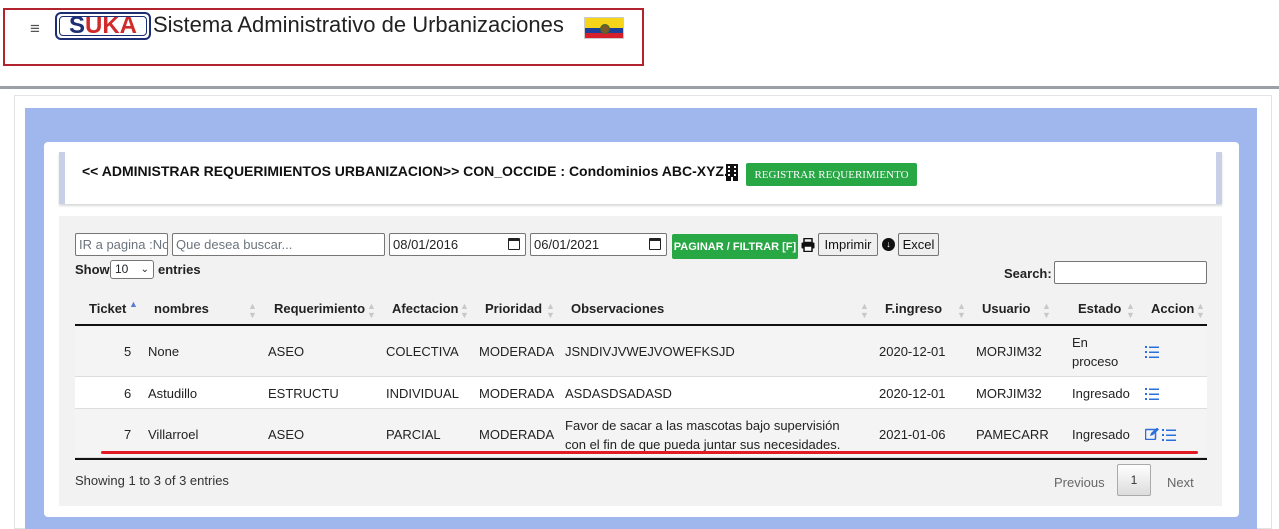 The height and width of the screenshot is (529, 1279). I want to click on column-header-nombres: nombres, so click(181, 309).